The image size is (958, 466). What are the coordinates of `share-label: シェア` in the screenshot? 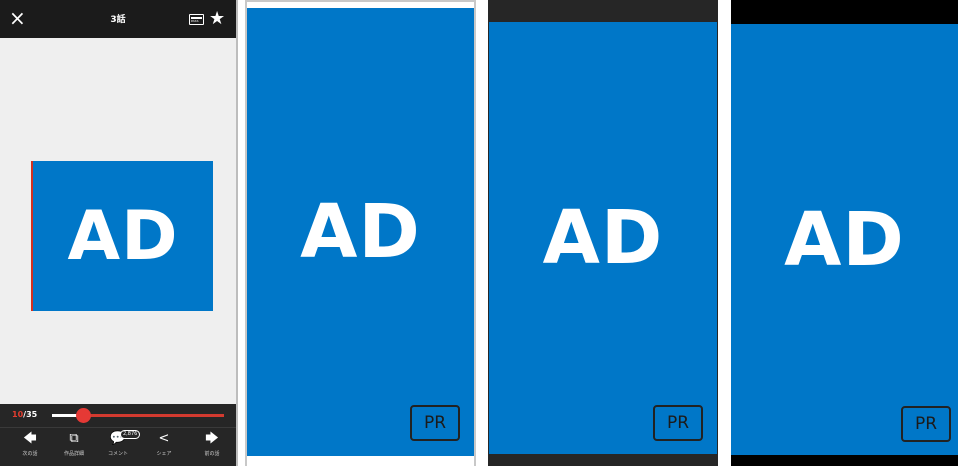 It's located at (164, 454).